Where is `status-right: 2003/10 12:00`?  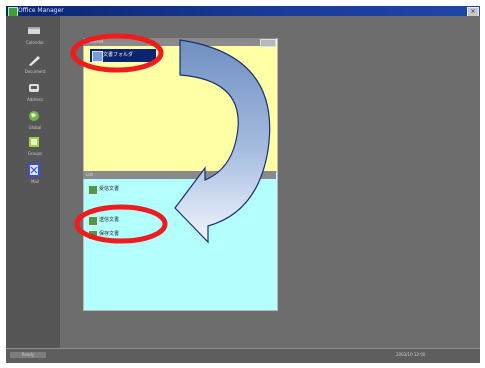 status-right: 2003/10 12:00 is located at coordinates (411, 354).